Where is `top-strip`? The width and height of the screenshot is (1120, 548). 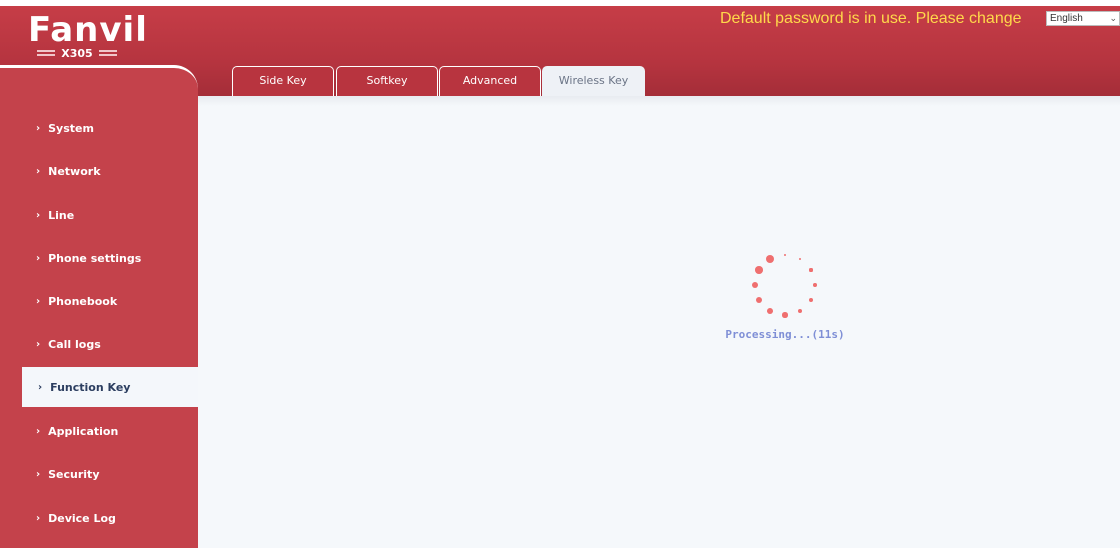
top-strip is located at coordinates (560, 3).